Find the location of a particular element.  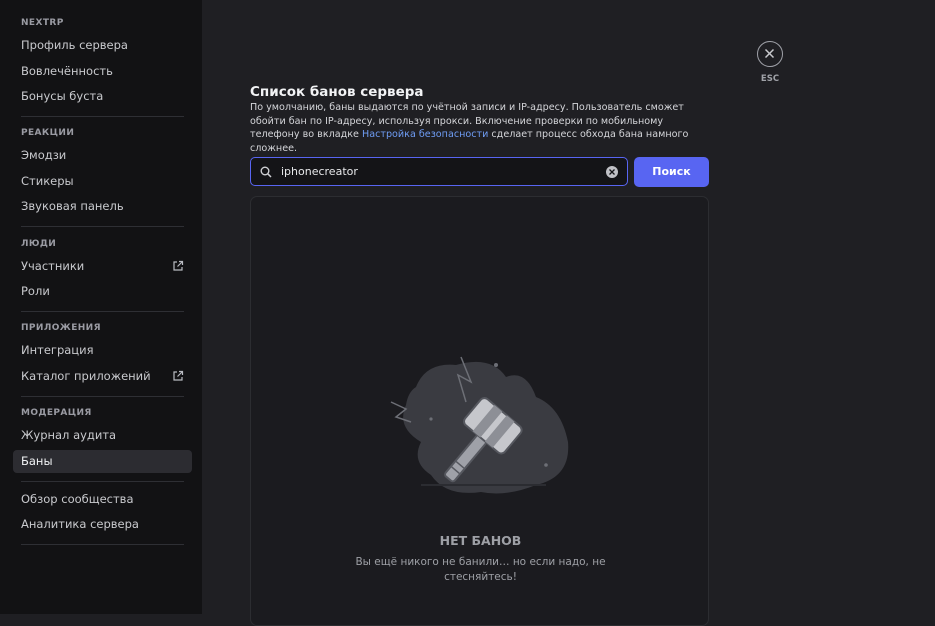

sidebar-item-app-directory: Каталог приложений is located at coordinates (102, 376).